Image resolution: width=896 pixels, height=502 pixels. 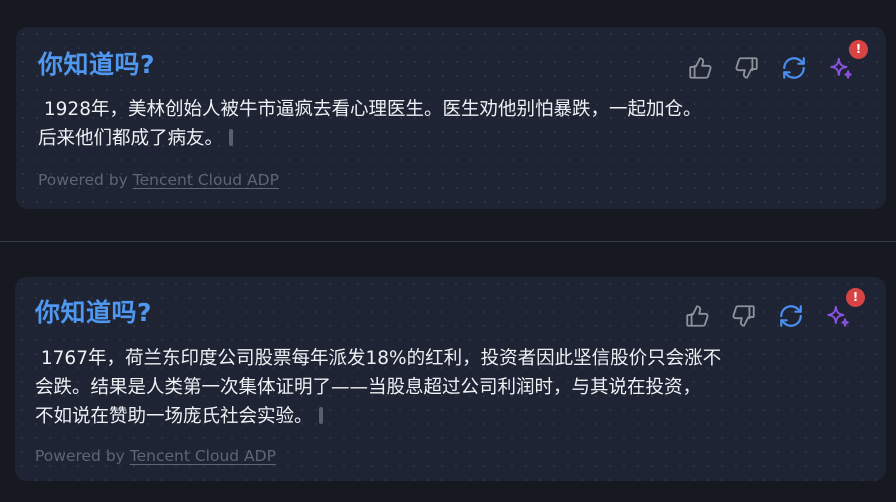 I want to click on divider, so click(x=448, y=241).